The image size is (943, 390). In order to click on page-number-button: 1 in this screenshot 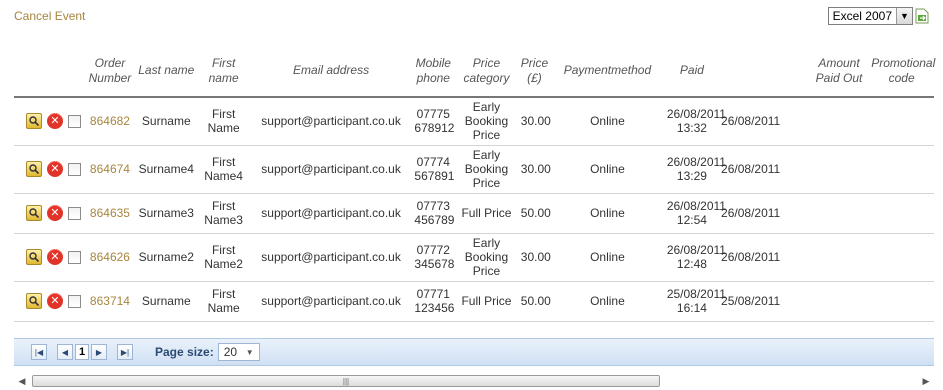, I will do `click(82, 352)`.